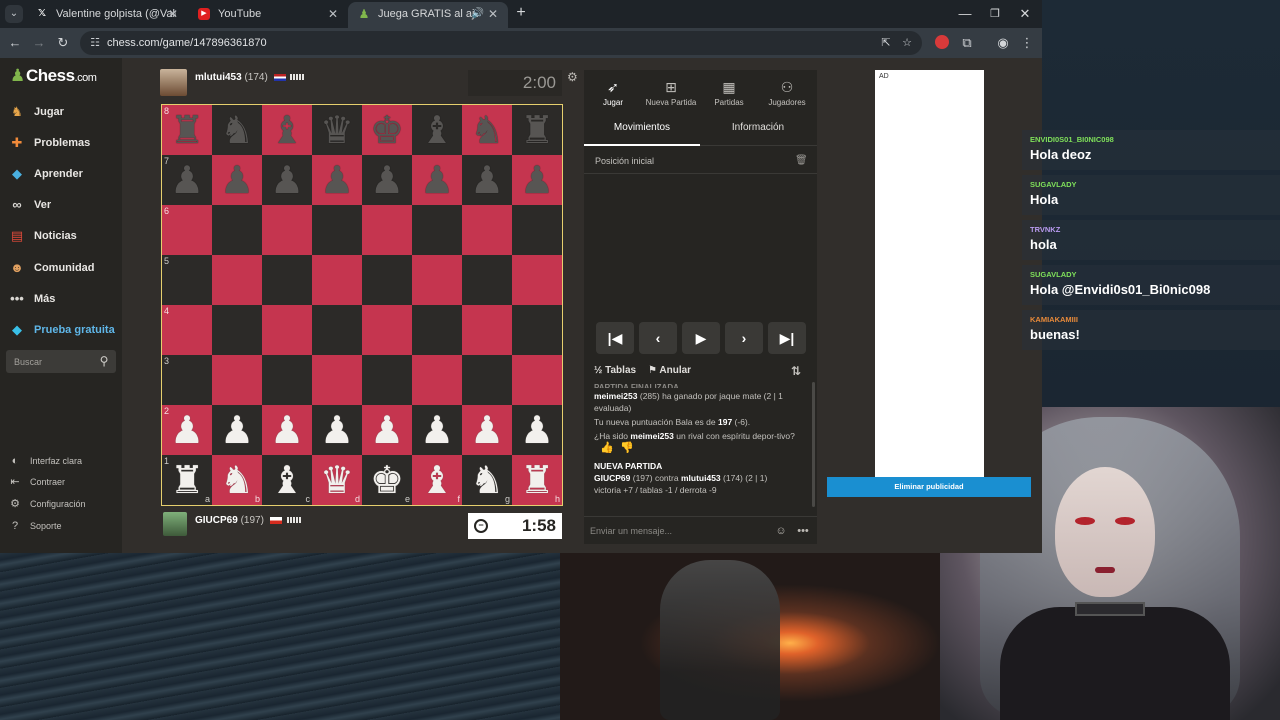  What do you see at coordinates (237, 330) in the screenshot?
I see `board-square-b4` at bounding box center [237, 330].